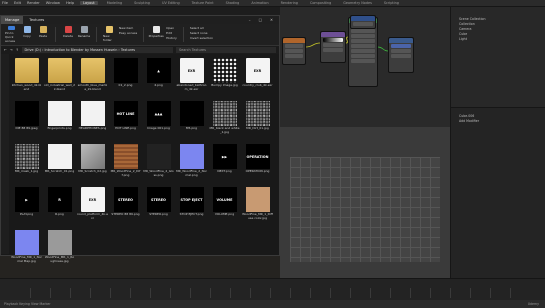 Image resolution: width=545 pixels, height=308 pixels. I want to click on shader-node-editor, so click(365, 67).